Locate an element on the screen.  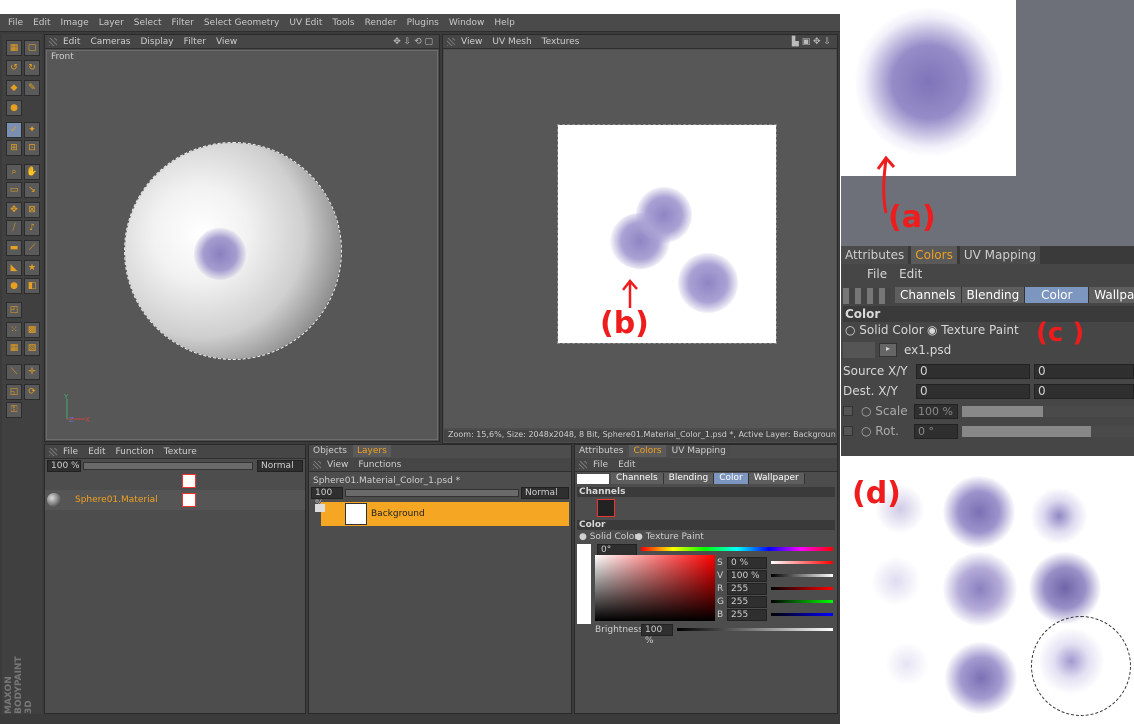
zoom-rot-slider is located at coordinates (1048, 431).